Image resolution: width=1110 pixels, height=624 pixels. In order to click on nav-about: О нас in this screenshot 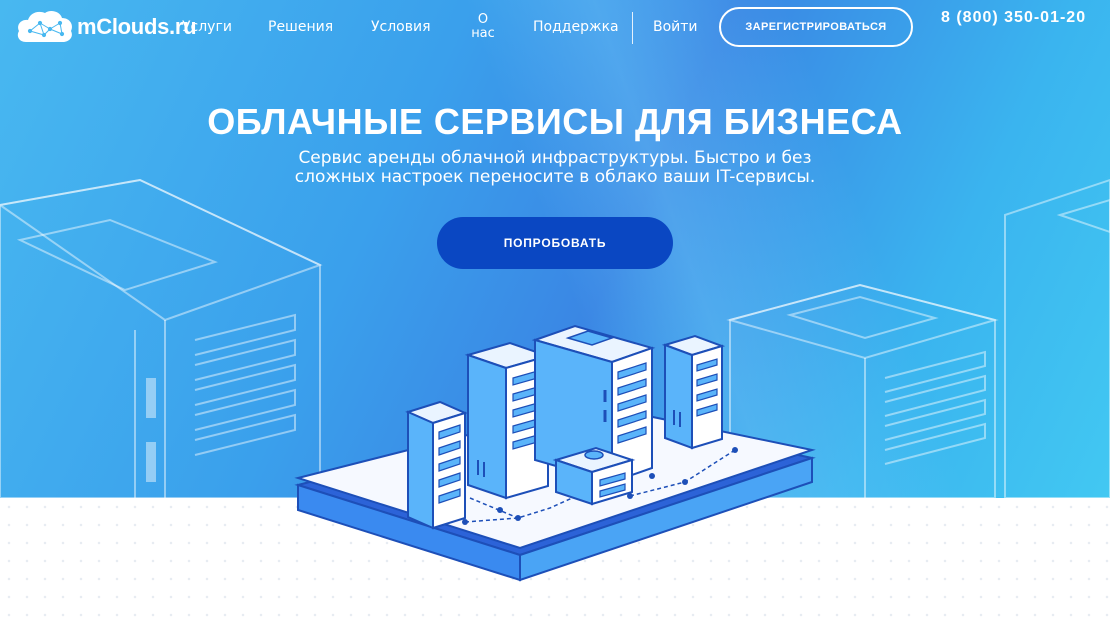, I will do `click(483, 27)`.